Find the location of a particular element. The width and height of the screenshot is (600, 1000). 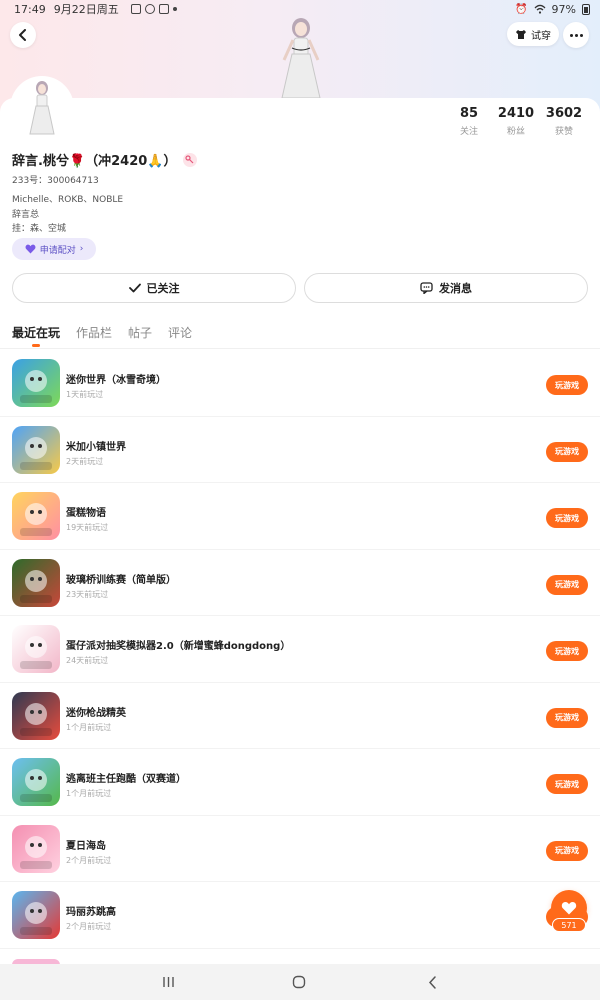

game-title: 迷你枪战精英 is located at coordinates (96, 713).